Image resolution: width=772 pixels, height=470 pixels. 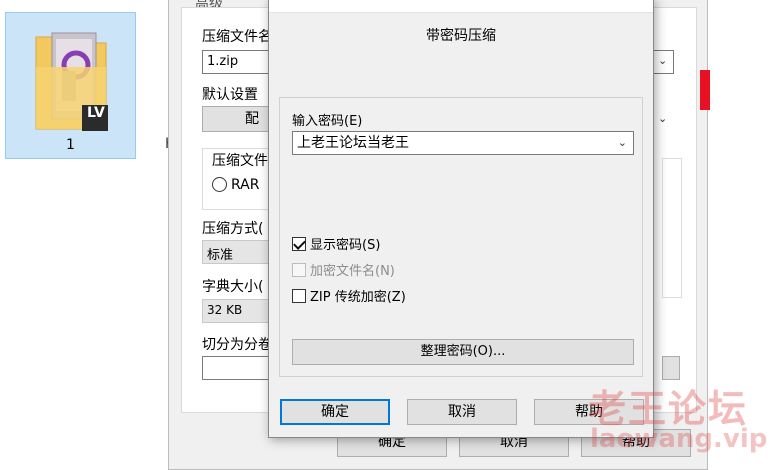 What do you see at coordinates (463, 143) in the screenshot?
I see `password-input: 上老王论坛当老王 ⌄` at bounding box center [463, 143].